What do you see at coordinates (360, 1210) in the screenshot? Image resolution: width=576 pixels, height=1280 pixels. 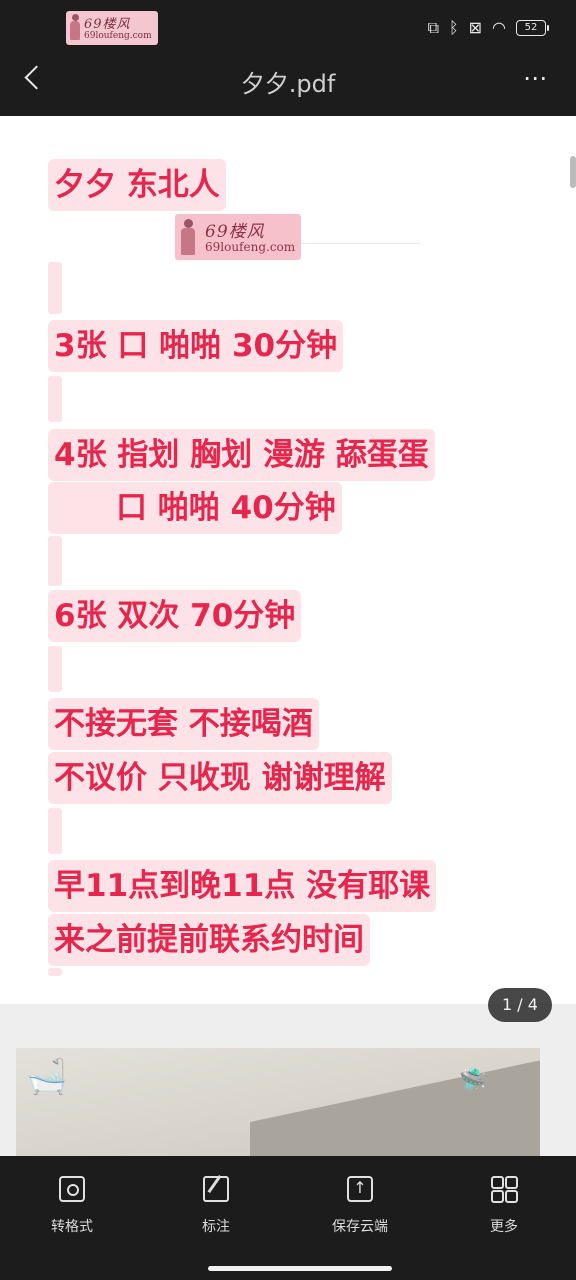 I see `save-cloud-button: 保存云端` at bounding box center [360, 1210].